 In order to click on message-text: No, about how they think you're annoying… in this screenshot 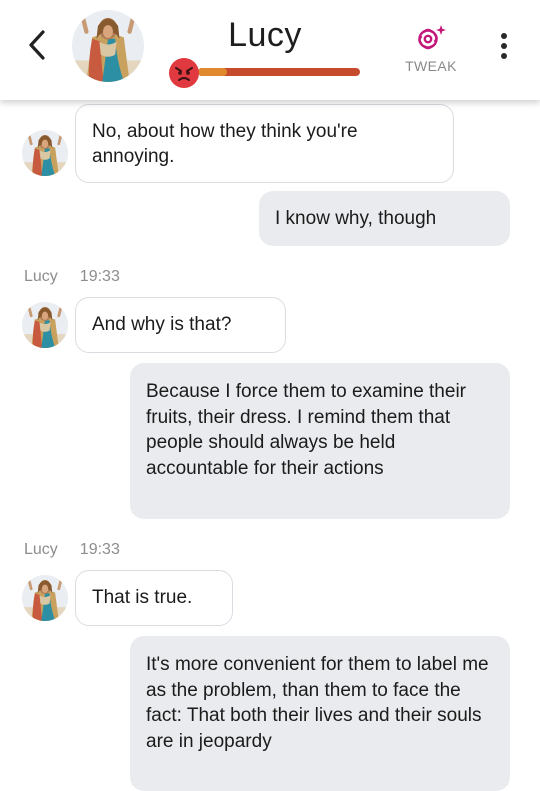, I will do `click(225, 144)`.